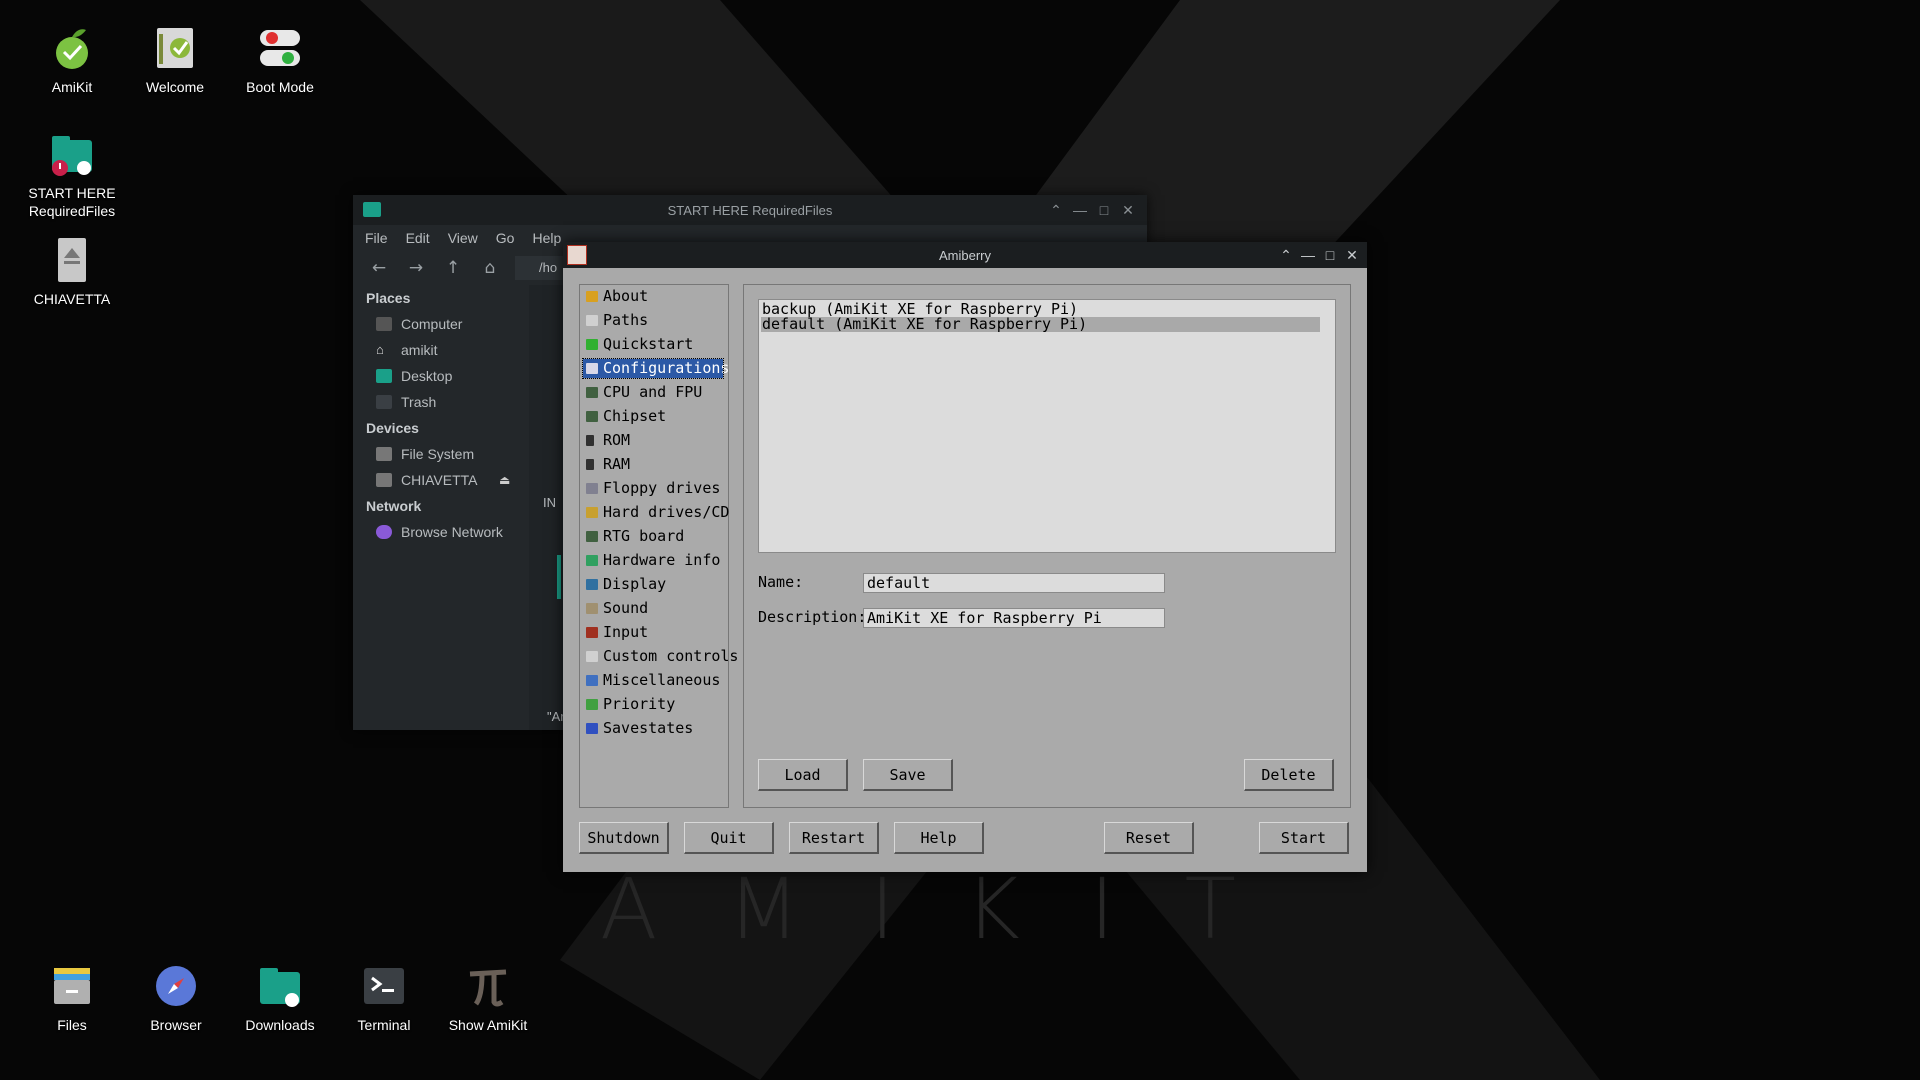 The width and height of the screenshot is (1920, 1080). I want to click on desktop-icon-label: Boot Mode, so click(280, 87).